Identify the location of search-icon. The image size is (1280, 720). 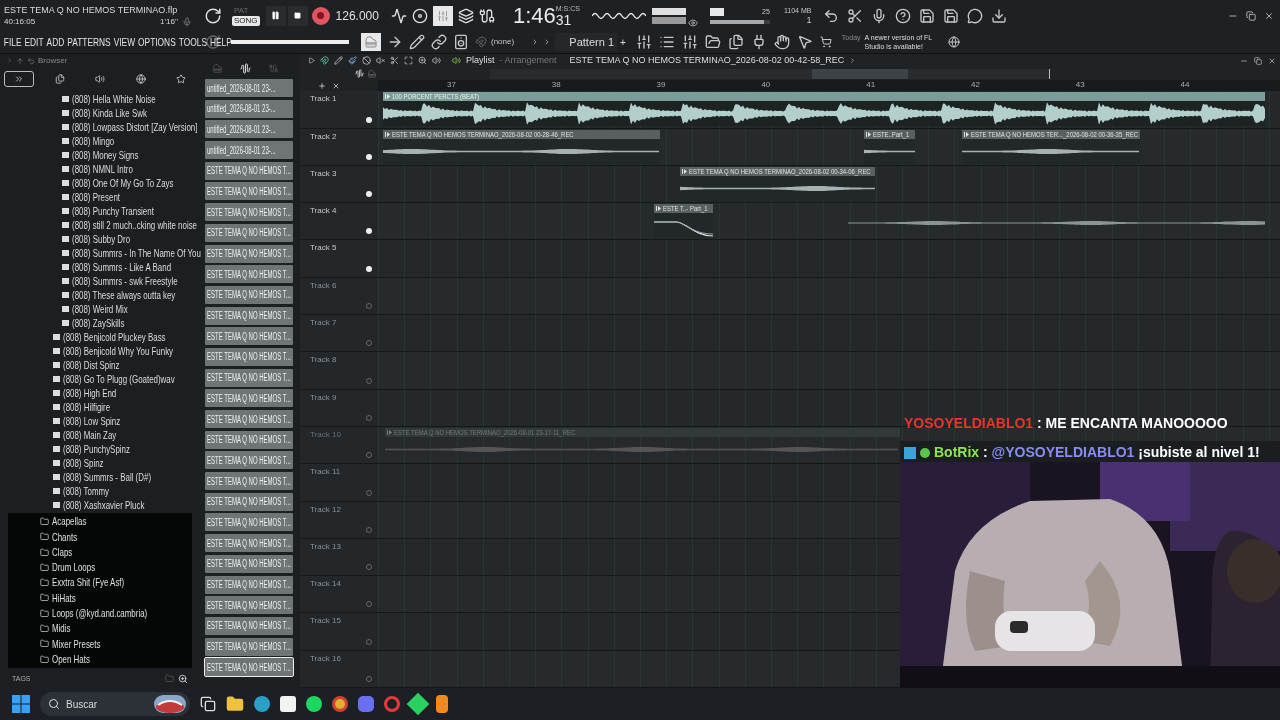
(183, 678).